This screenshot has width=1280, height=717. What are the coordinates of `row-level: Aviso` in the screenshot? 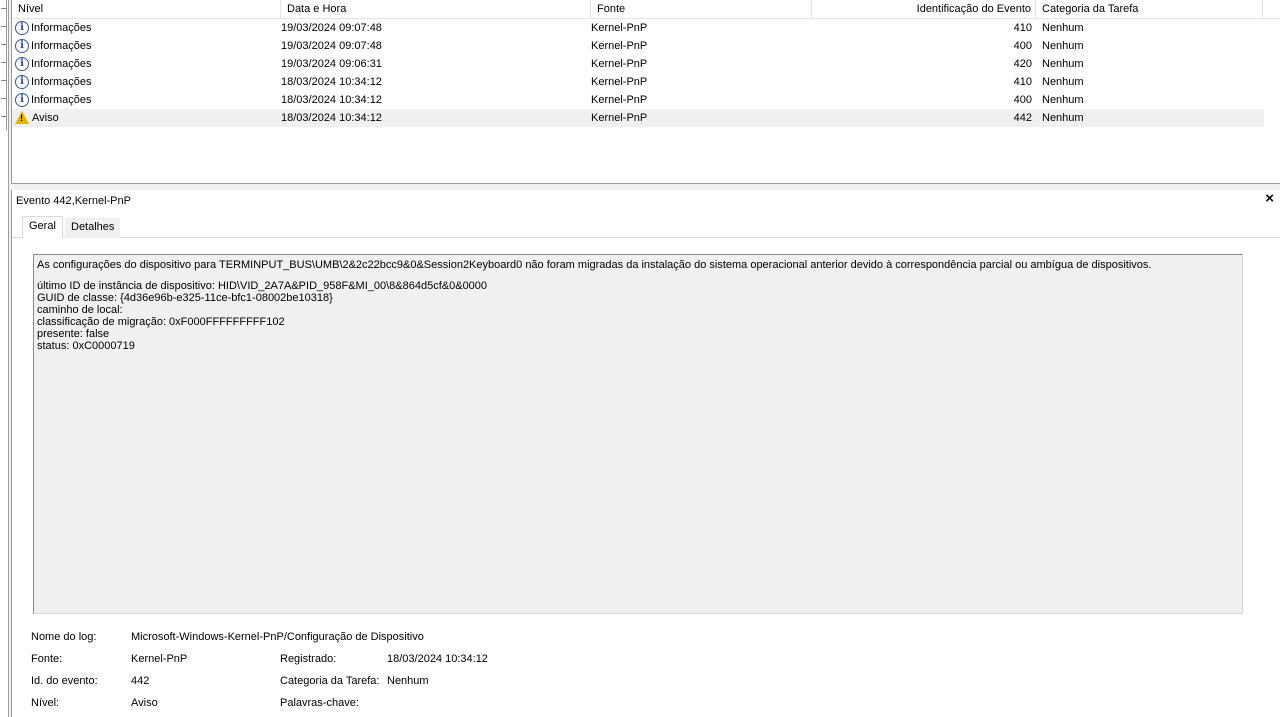 It's located at (145, 118).